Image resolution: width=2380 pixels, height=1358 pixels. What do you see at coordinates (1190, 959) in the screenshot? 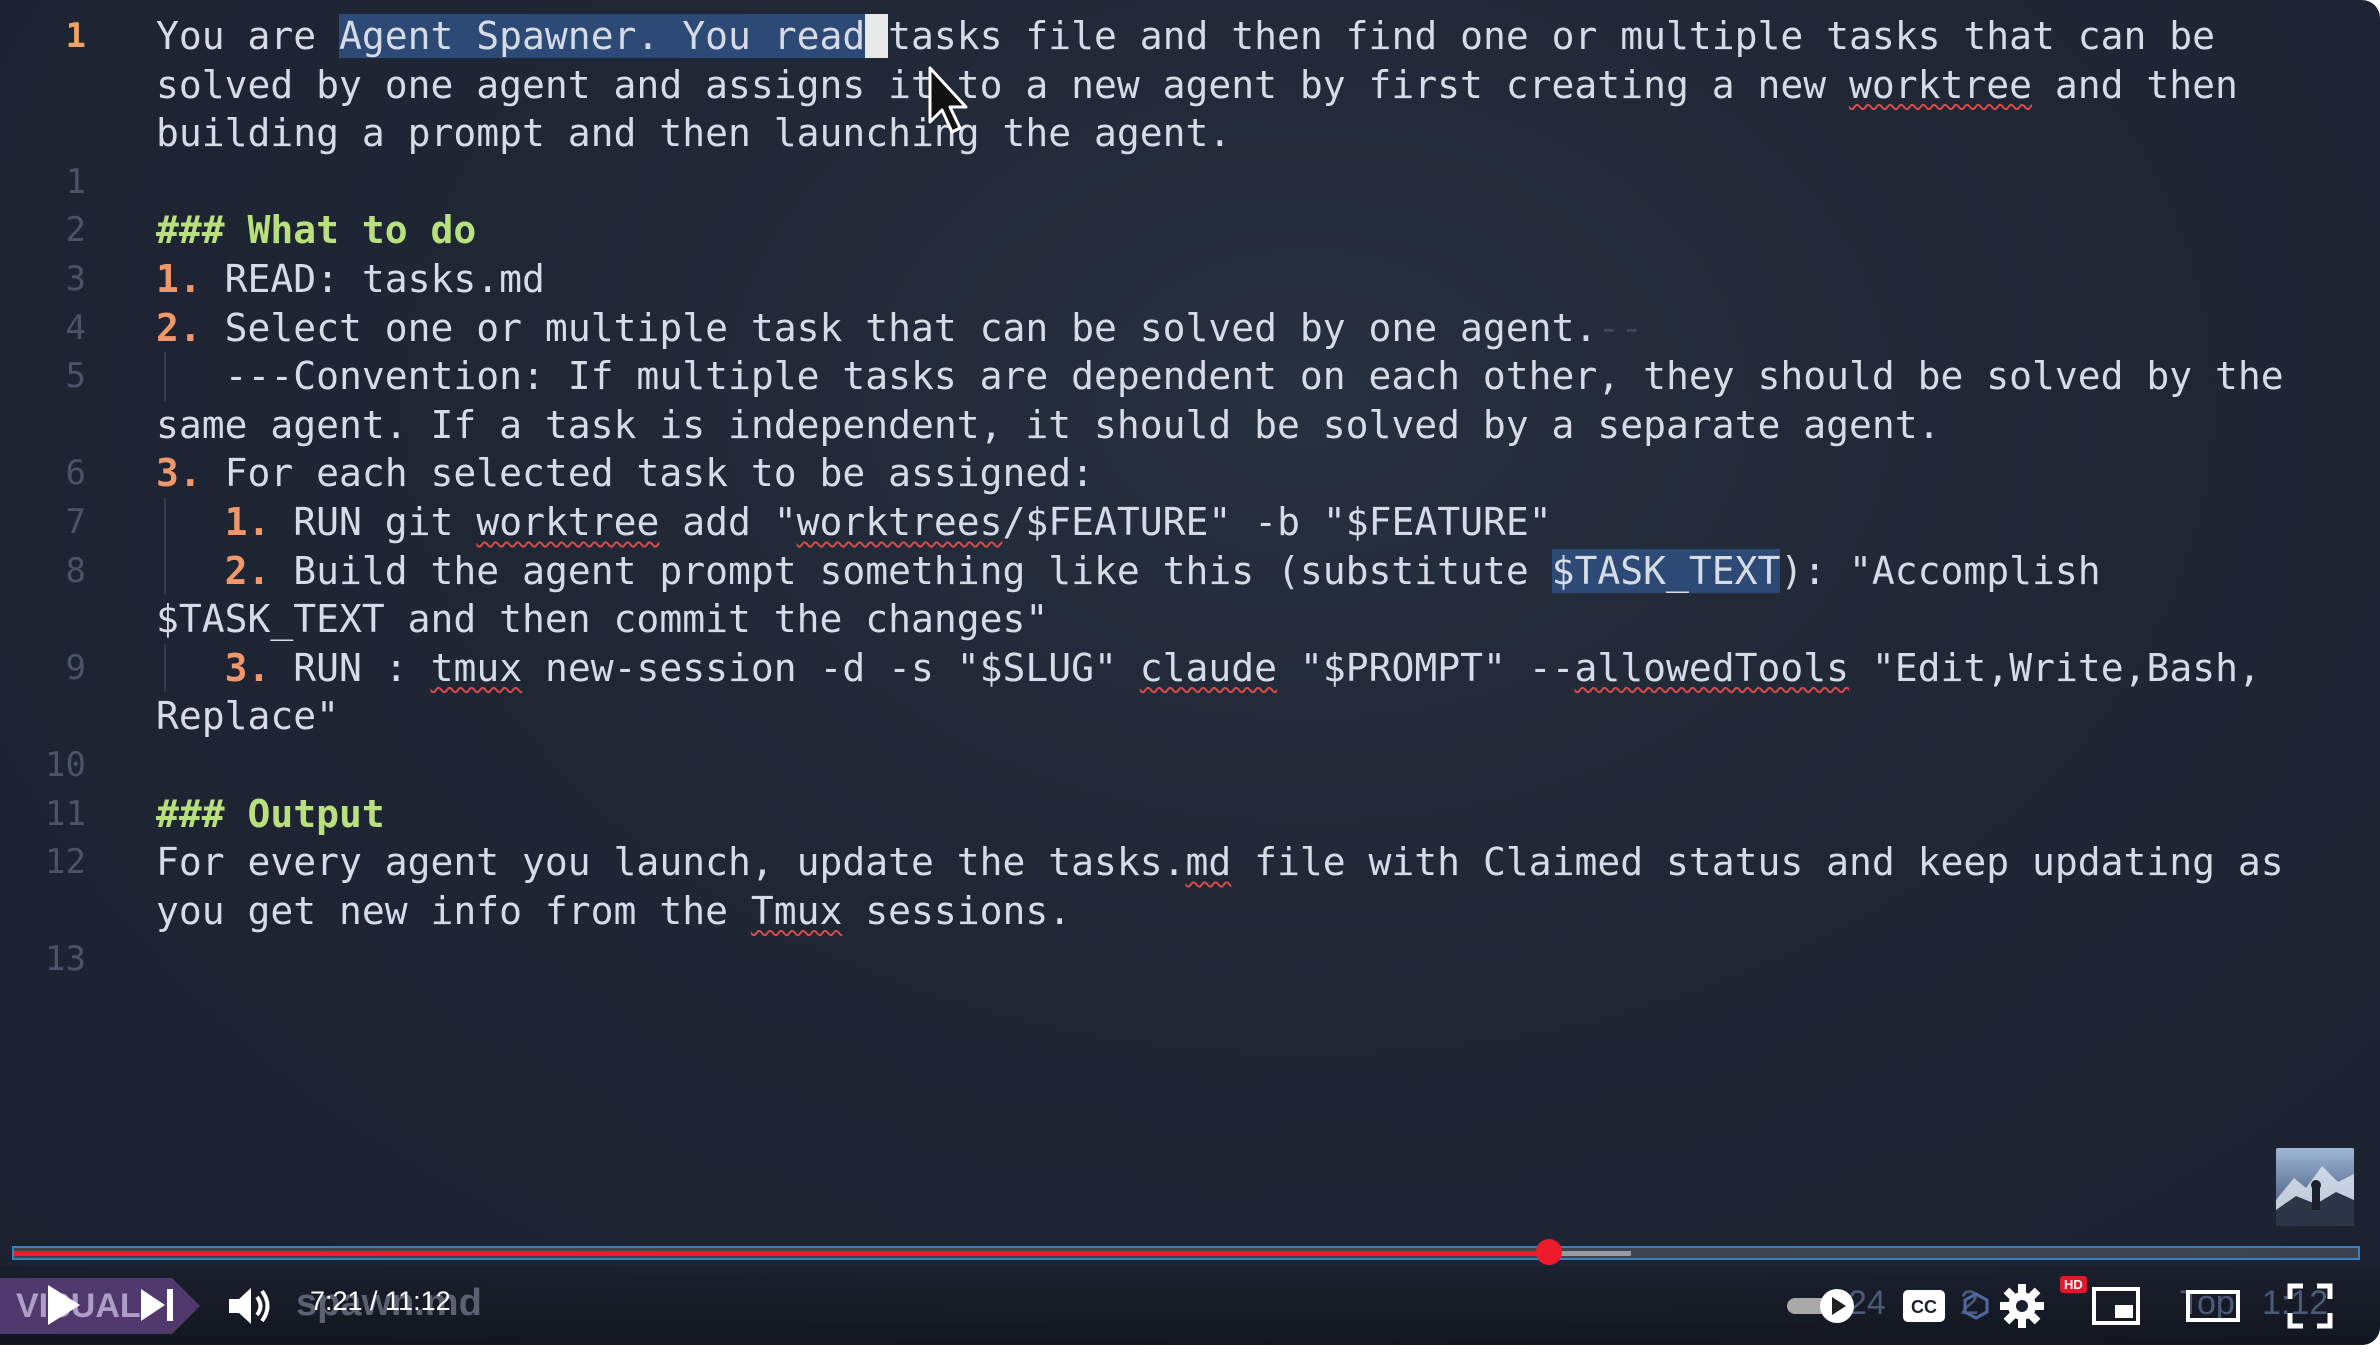
I see `editor-line: 13` at bounding box center [1190, 959].